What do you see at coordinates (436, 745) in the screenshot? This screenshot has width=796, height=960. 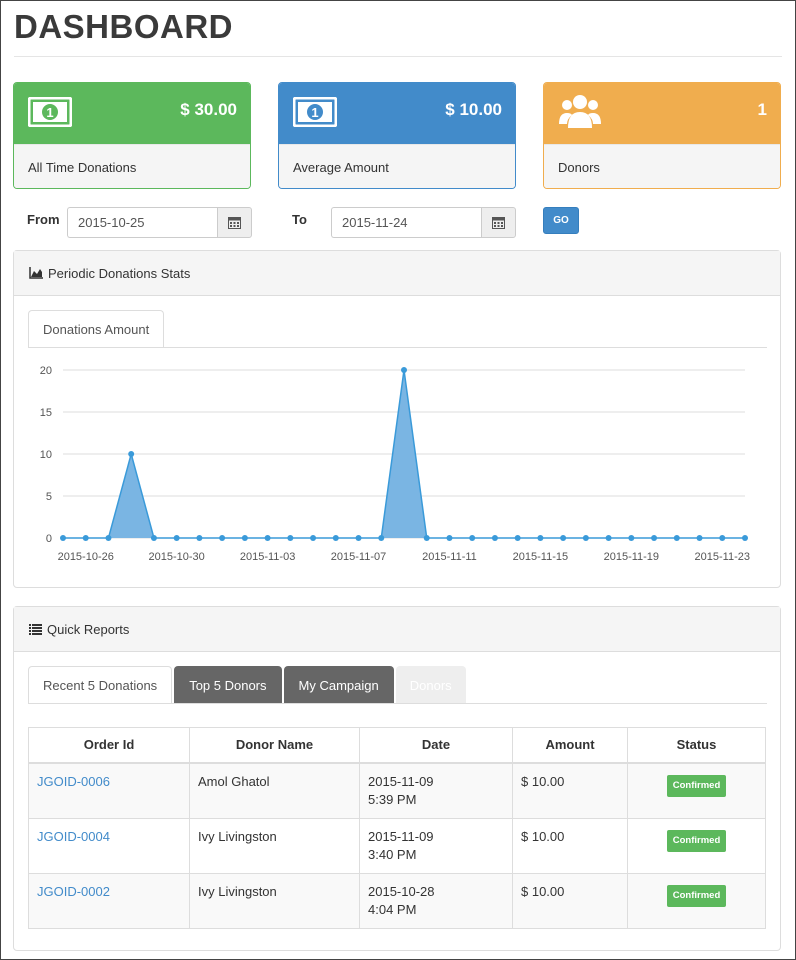 I see `column-header: Date` at bounding box center [436, 745].